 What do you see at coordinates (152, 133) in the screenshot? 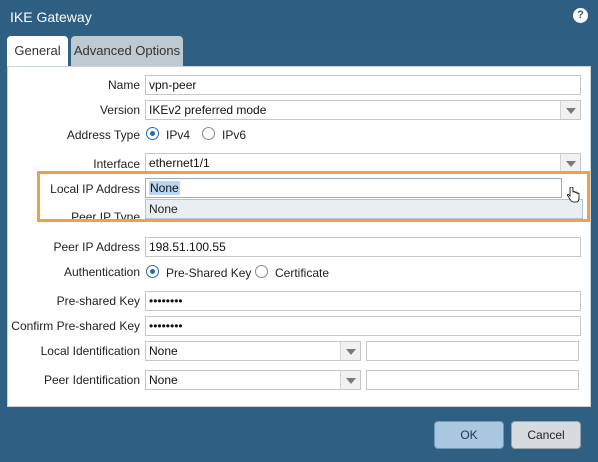
I see `radio-ipv4` at bounding box center [152, 133].